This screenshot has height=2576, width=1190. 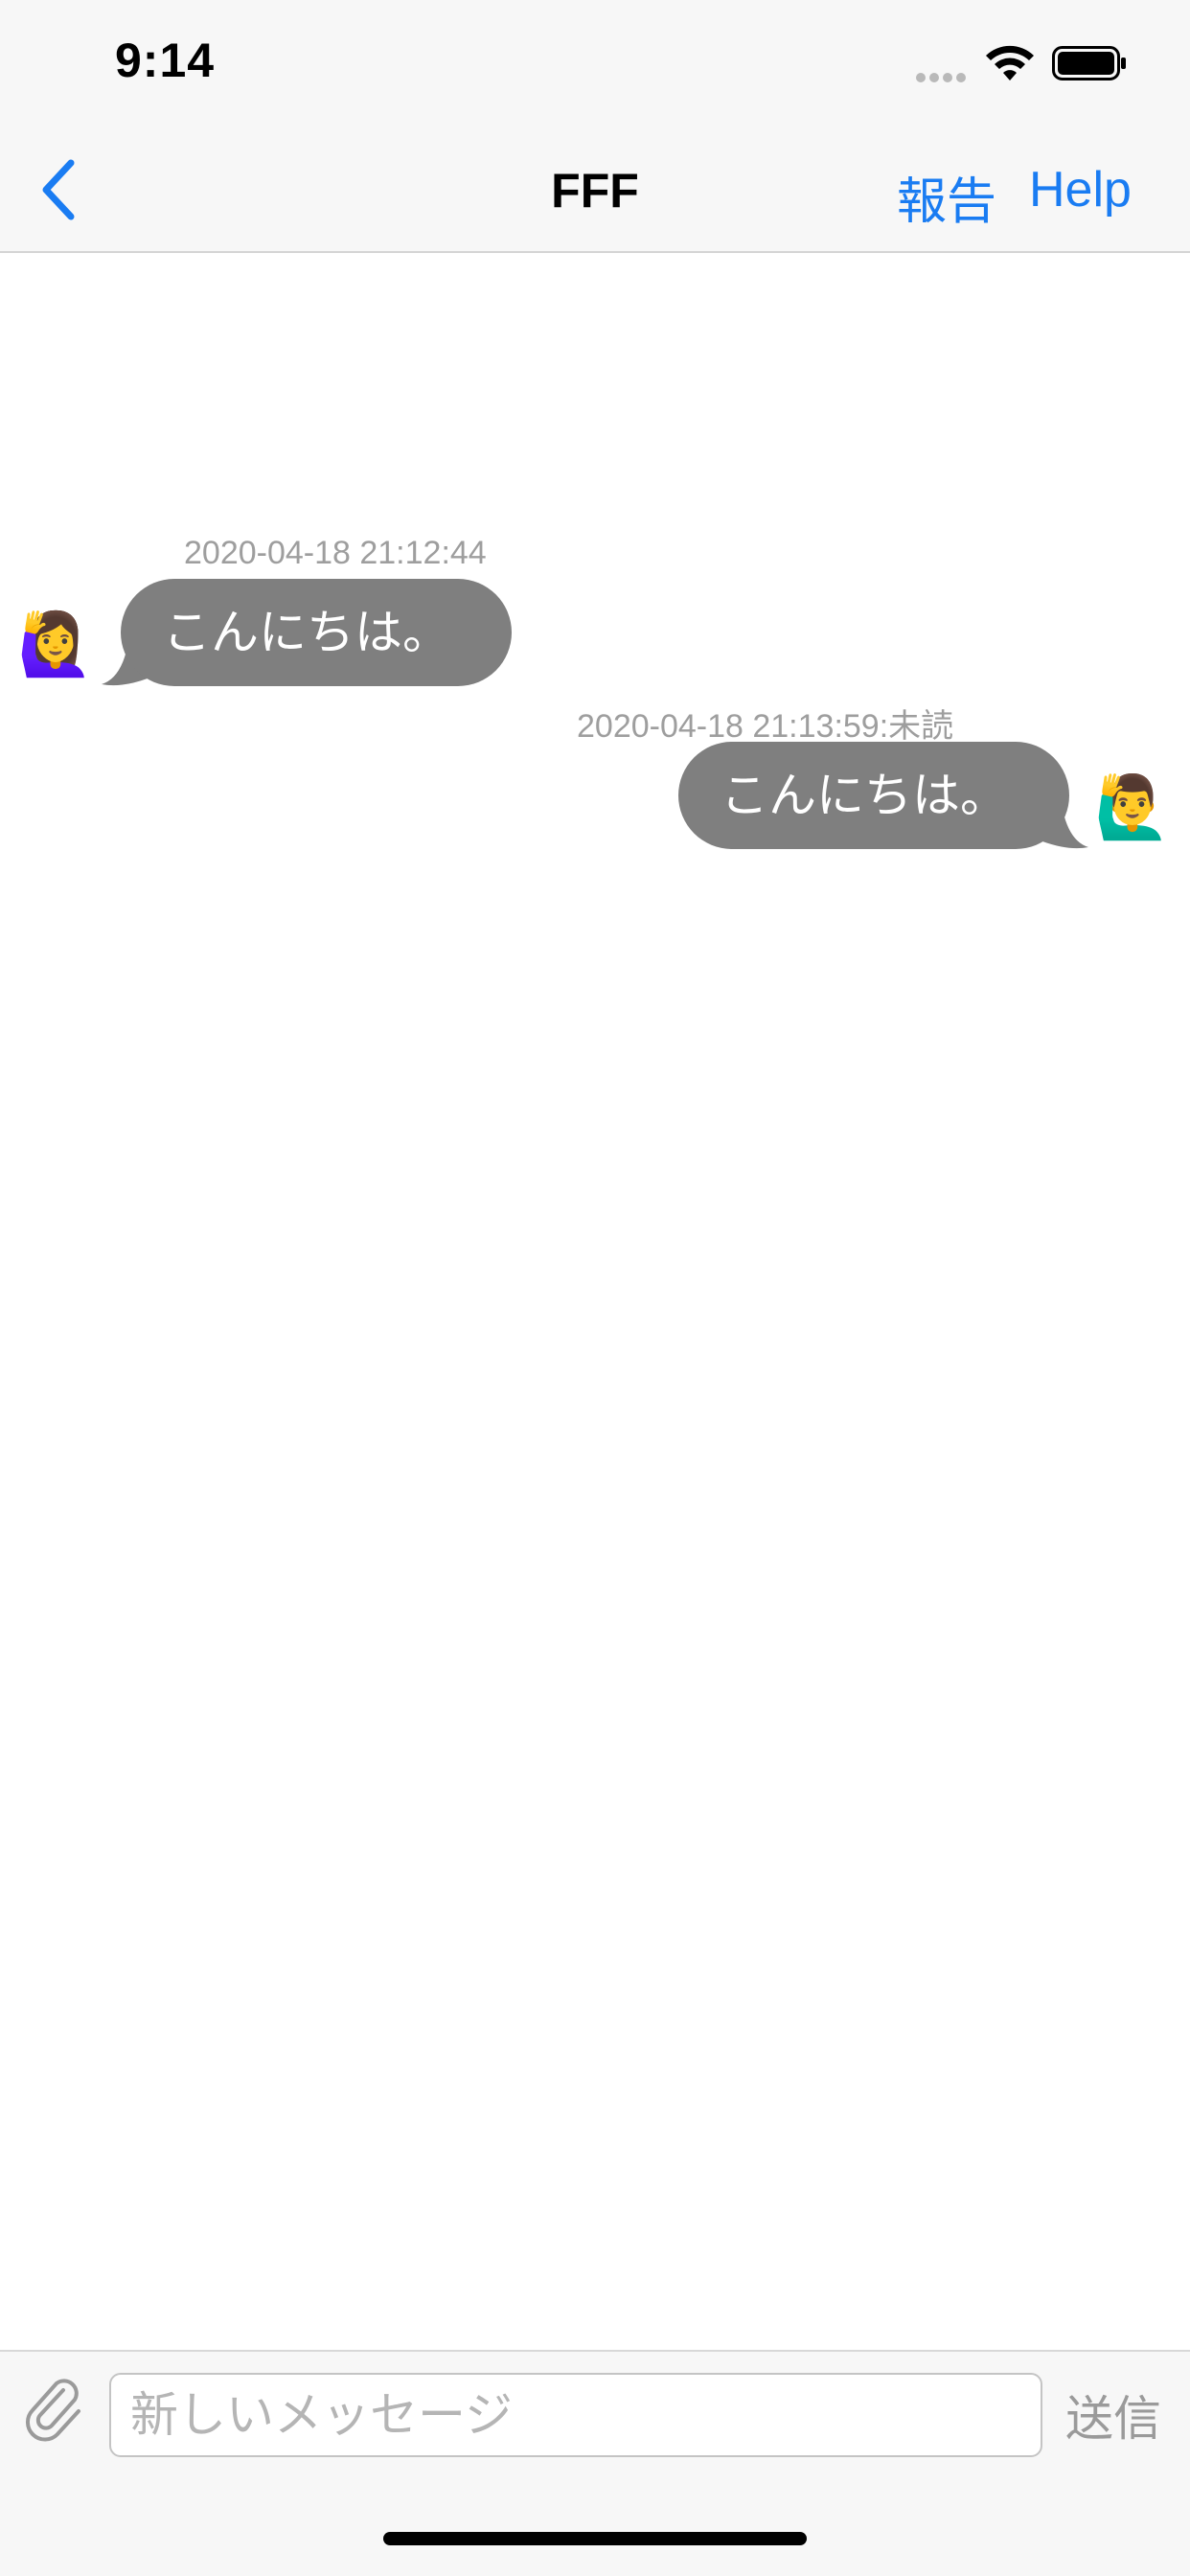 What do you see at coordinates (765, 726) in the screenshot?
I see `message-timestamp: 2020-04-18 21:13:59:未読` at bounding box center [765, 726].